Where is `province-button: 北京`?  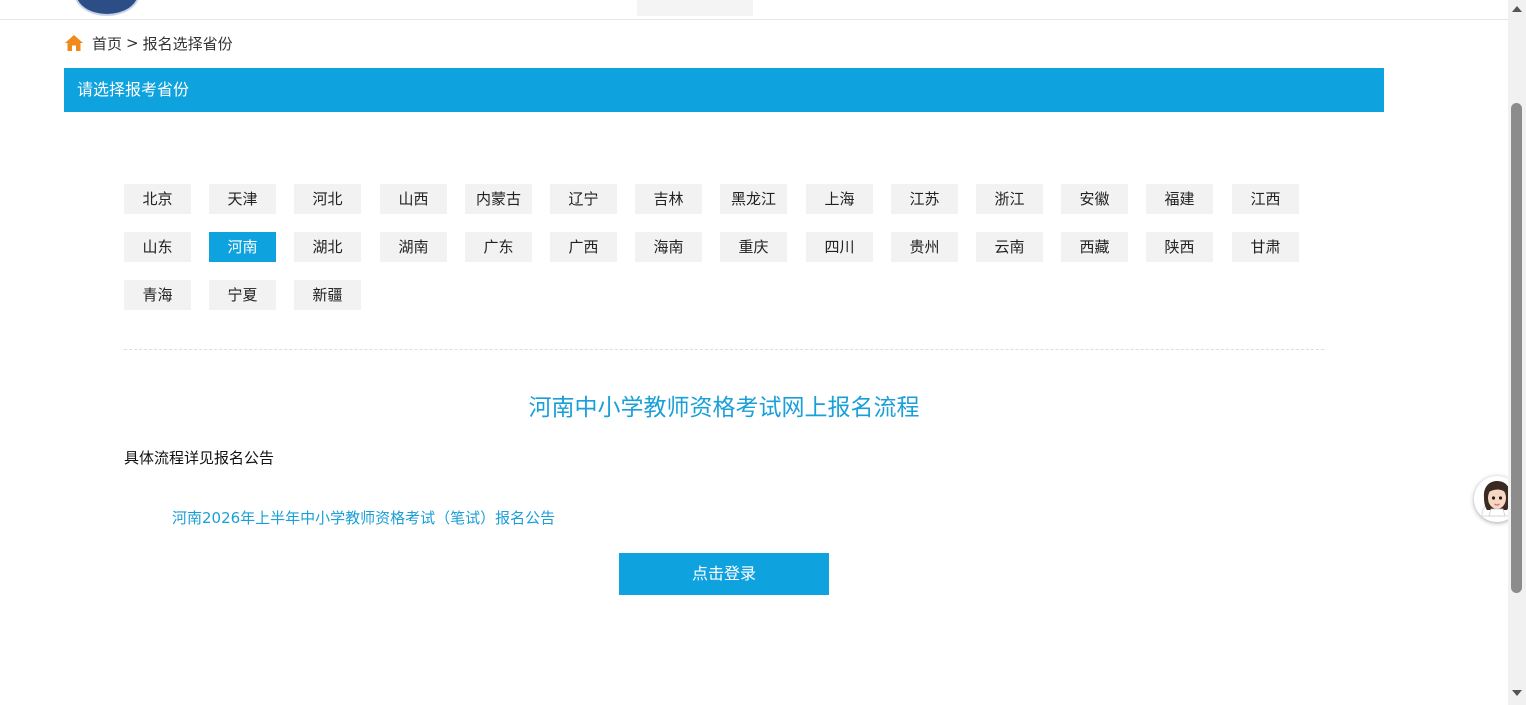
province-button: 北京 is located at coordinates (157, 199).